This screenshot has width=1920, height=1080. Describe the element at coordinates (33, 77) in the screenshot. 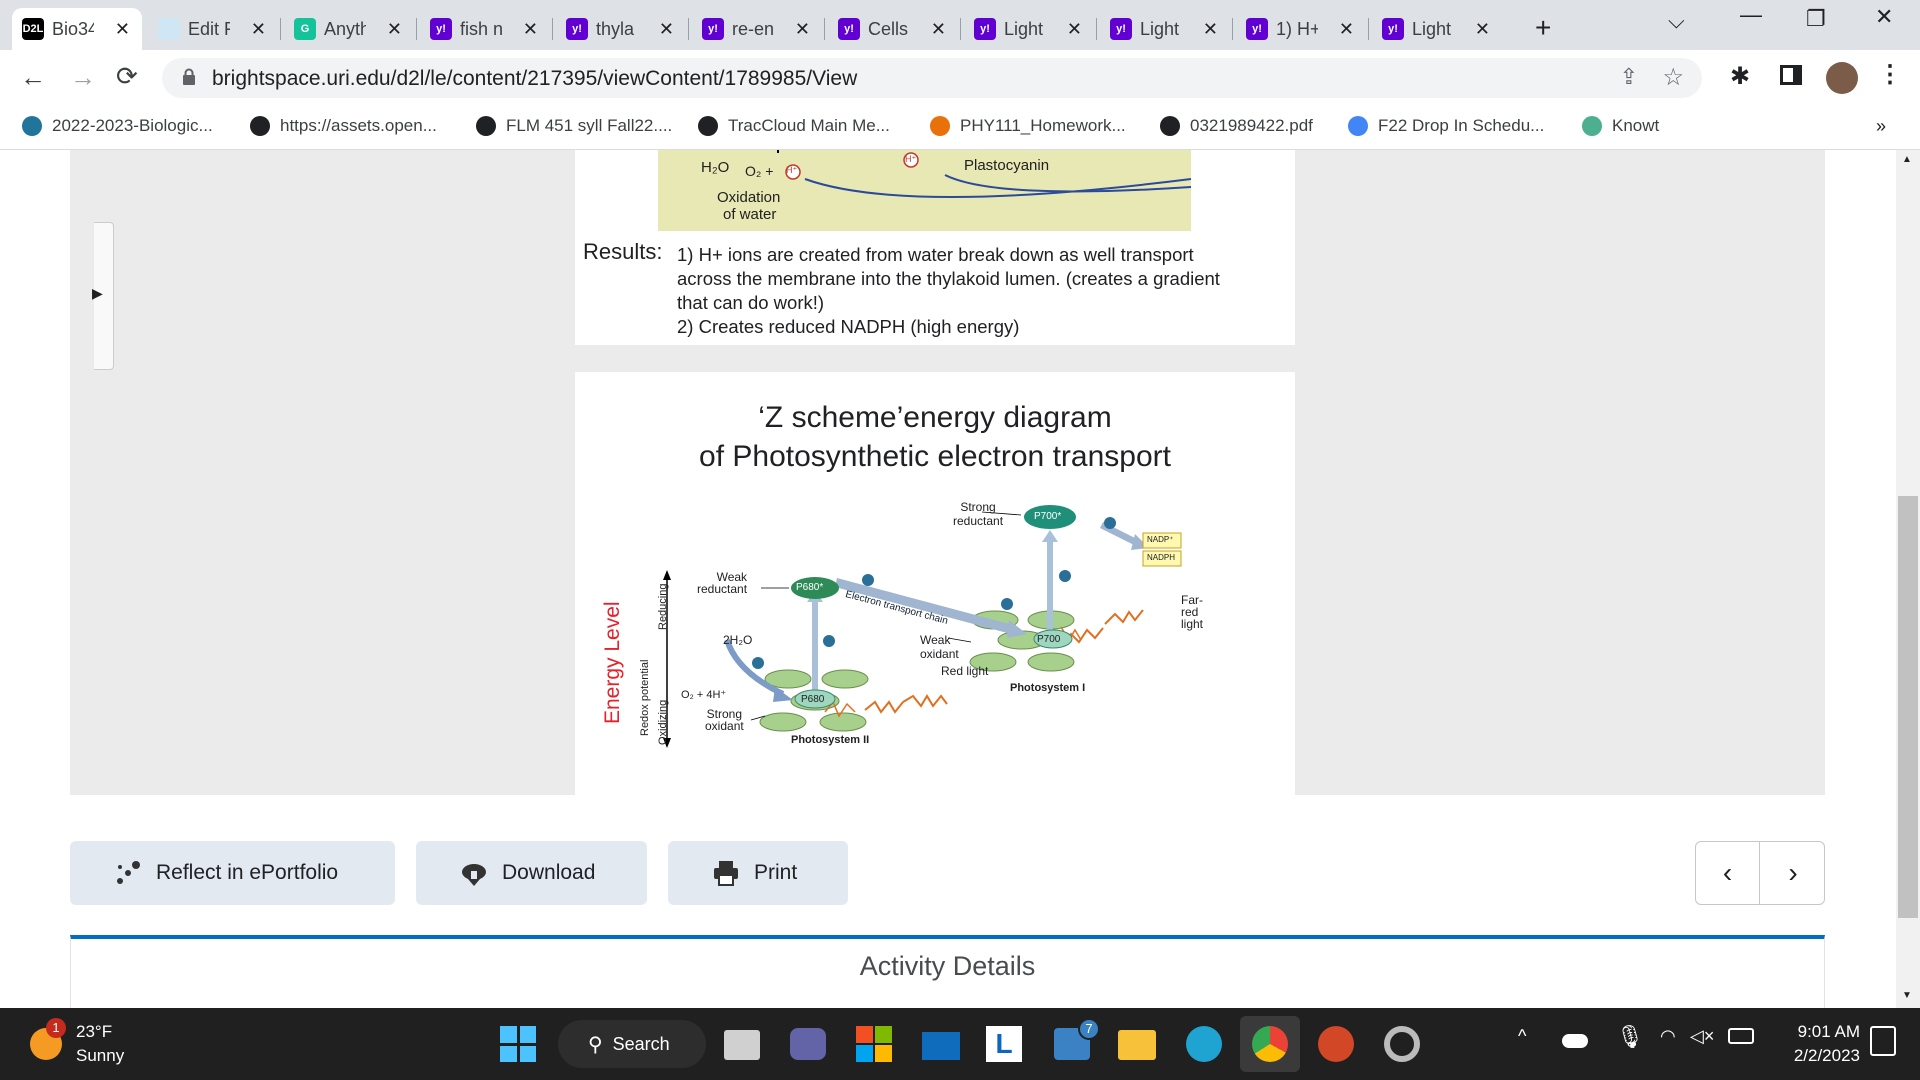

I see `back-button: ←` at that location.